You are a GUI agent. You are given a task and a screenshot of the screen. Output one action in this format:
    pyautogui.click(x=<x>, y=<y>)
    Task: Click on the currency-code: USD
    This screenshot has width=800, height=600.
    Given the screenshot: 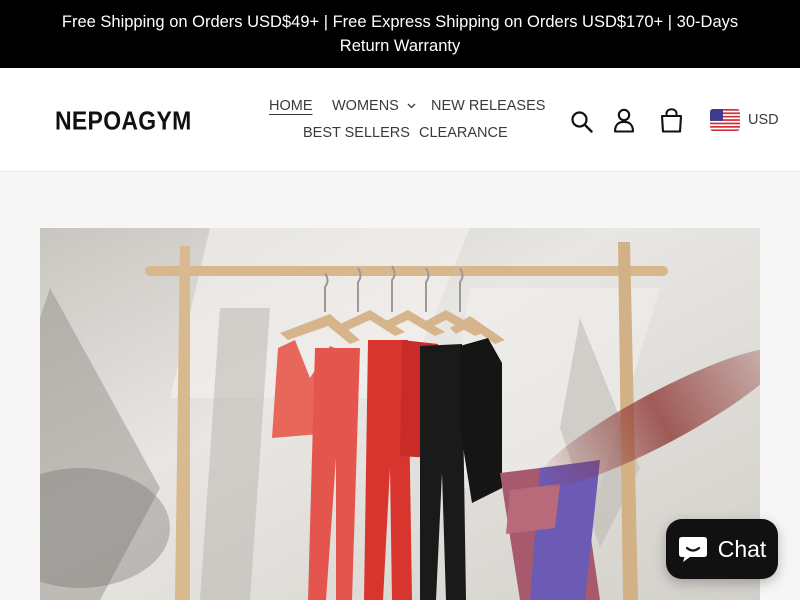 What is the action you would take?
    pyautogui.click(x=763, y=120)
    